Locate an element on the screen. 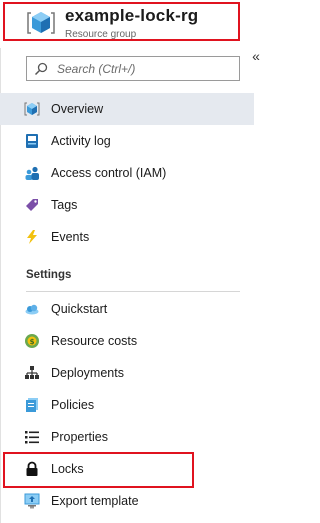  export-template-icon is located at coordinates (32, 501).